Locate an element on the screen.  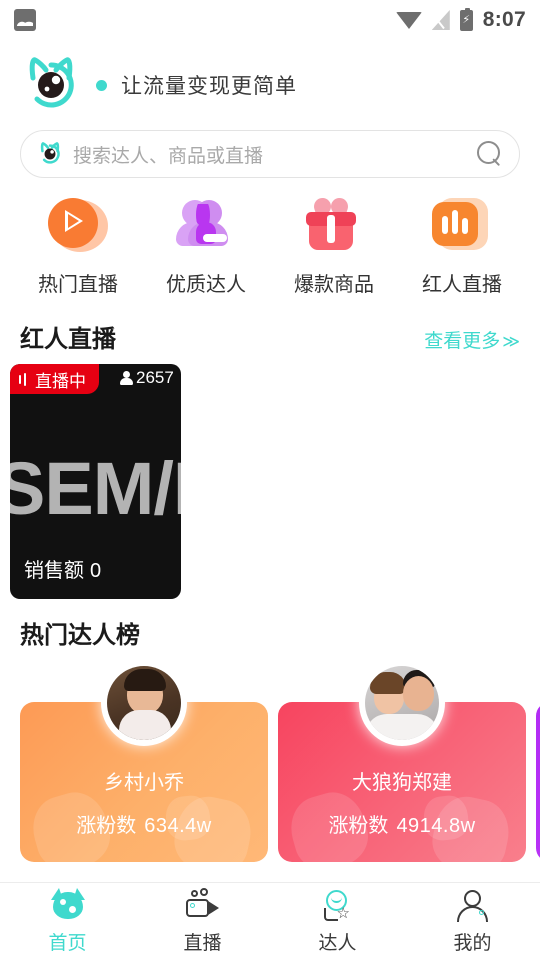
category-label: 爆款商品 is located at coordinates (334, 285).